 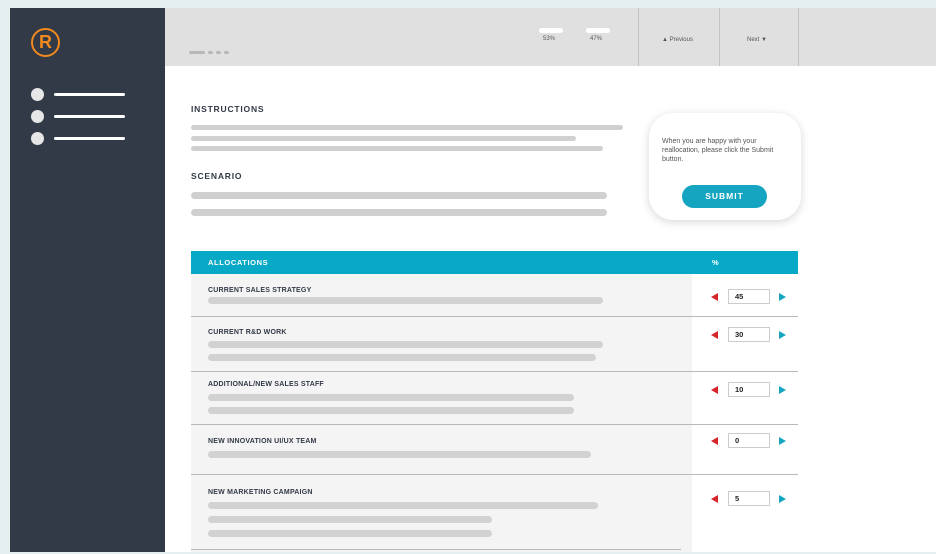 I want to click on row-label: NEW INNOVATION UI/UX TEAM, so click(x=262, y=441).